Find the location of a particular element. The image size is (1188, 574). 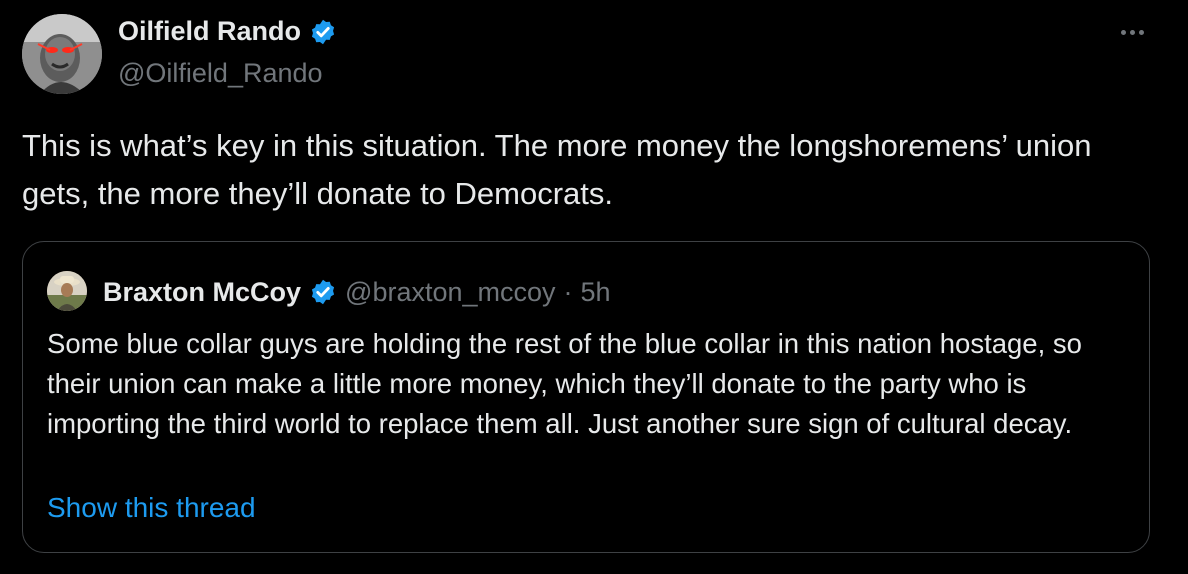

quoted-timestamp: 5h is located at coordinates (596, 292).